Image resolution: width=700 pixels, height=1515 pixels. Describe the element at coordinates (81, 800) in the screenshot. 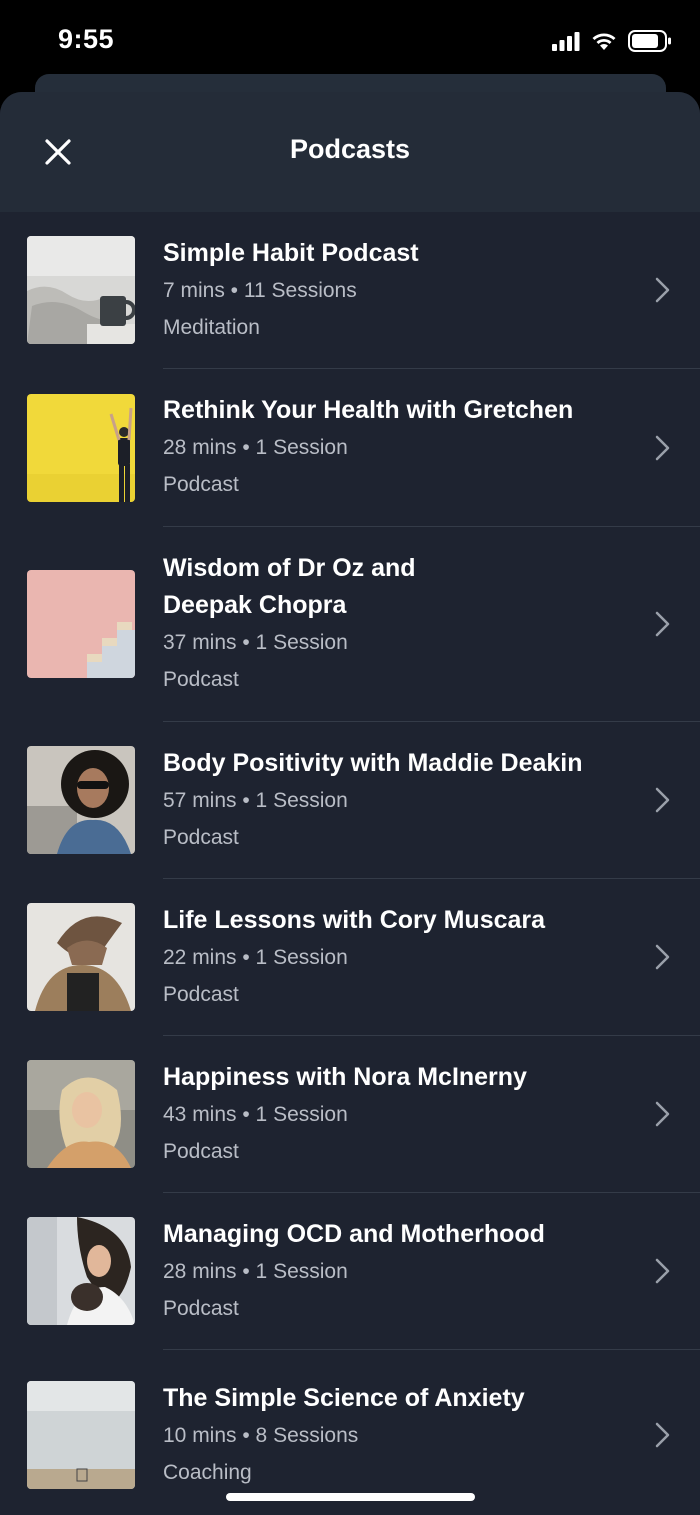

I see `podcast-thumbnail-curly-hair` at that location.